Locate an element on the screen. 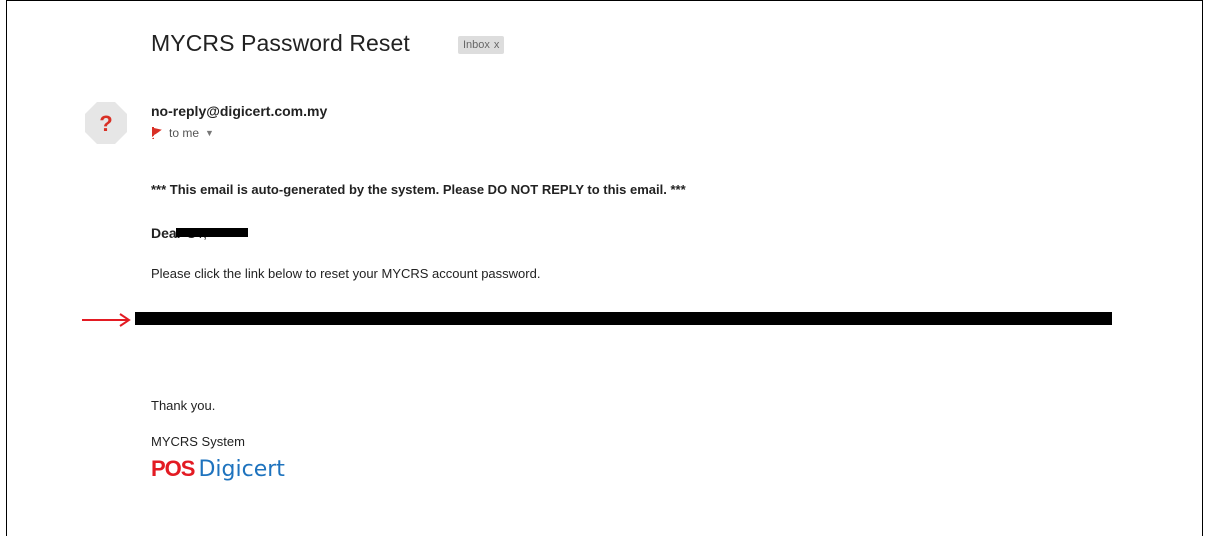 The height and width of the screenshot is (537, 1208). logo-pos-text: POS is located at coordinates (173, 468).